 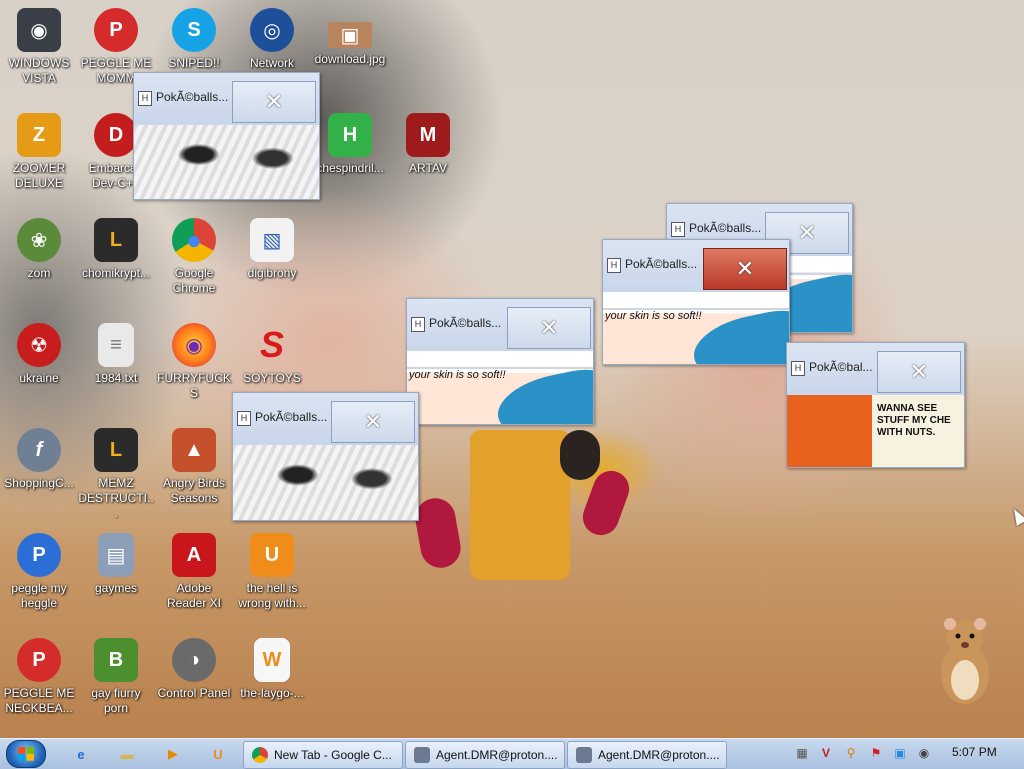 I want to click on desktop-icon: A Adobe Reader XI, so click(x=194, y=572).